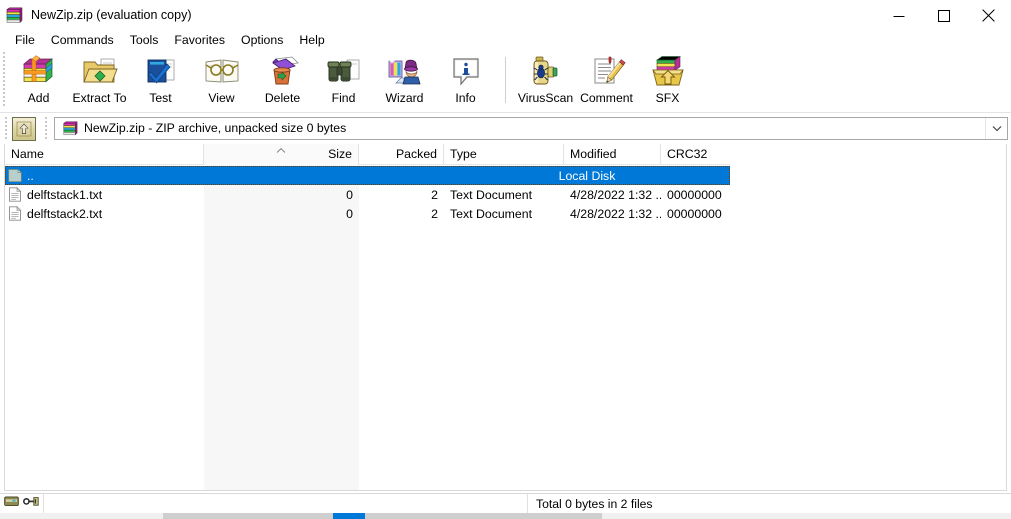 The image size is (1011, 519). What do you see at coordinates (22, 503) in the screenshot?
I see `status-bar-icons` at bounding box center [22, 503].